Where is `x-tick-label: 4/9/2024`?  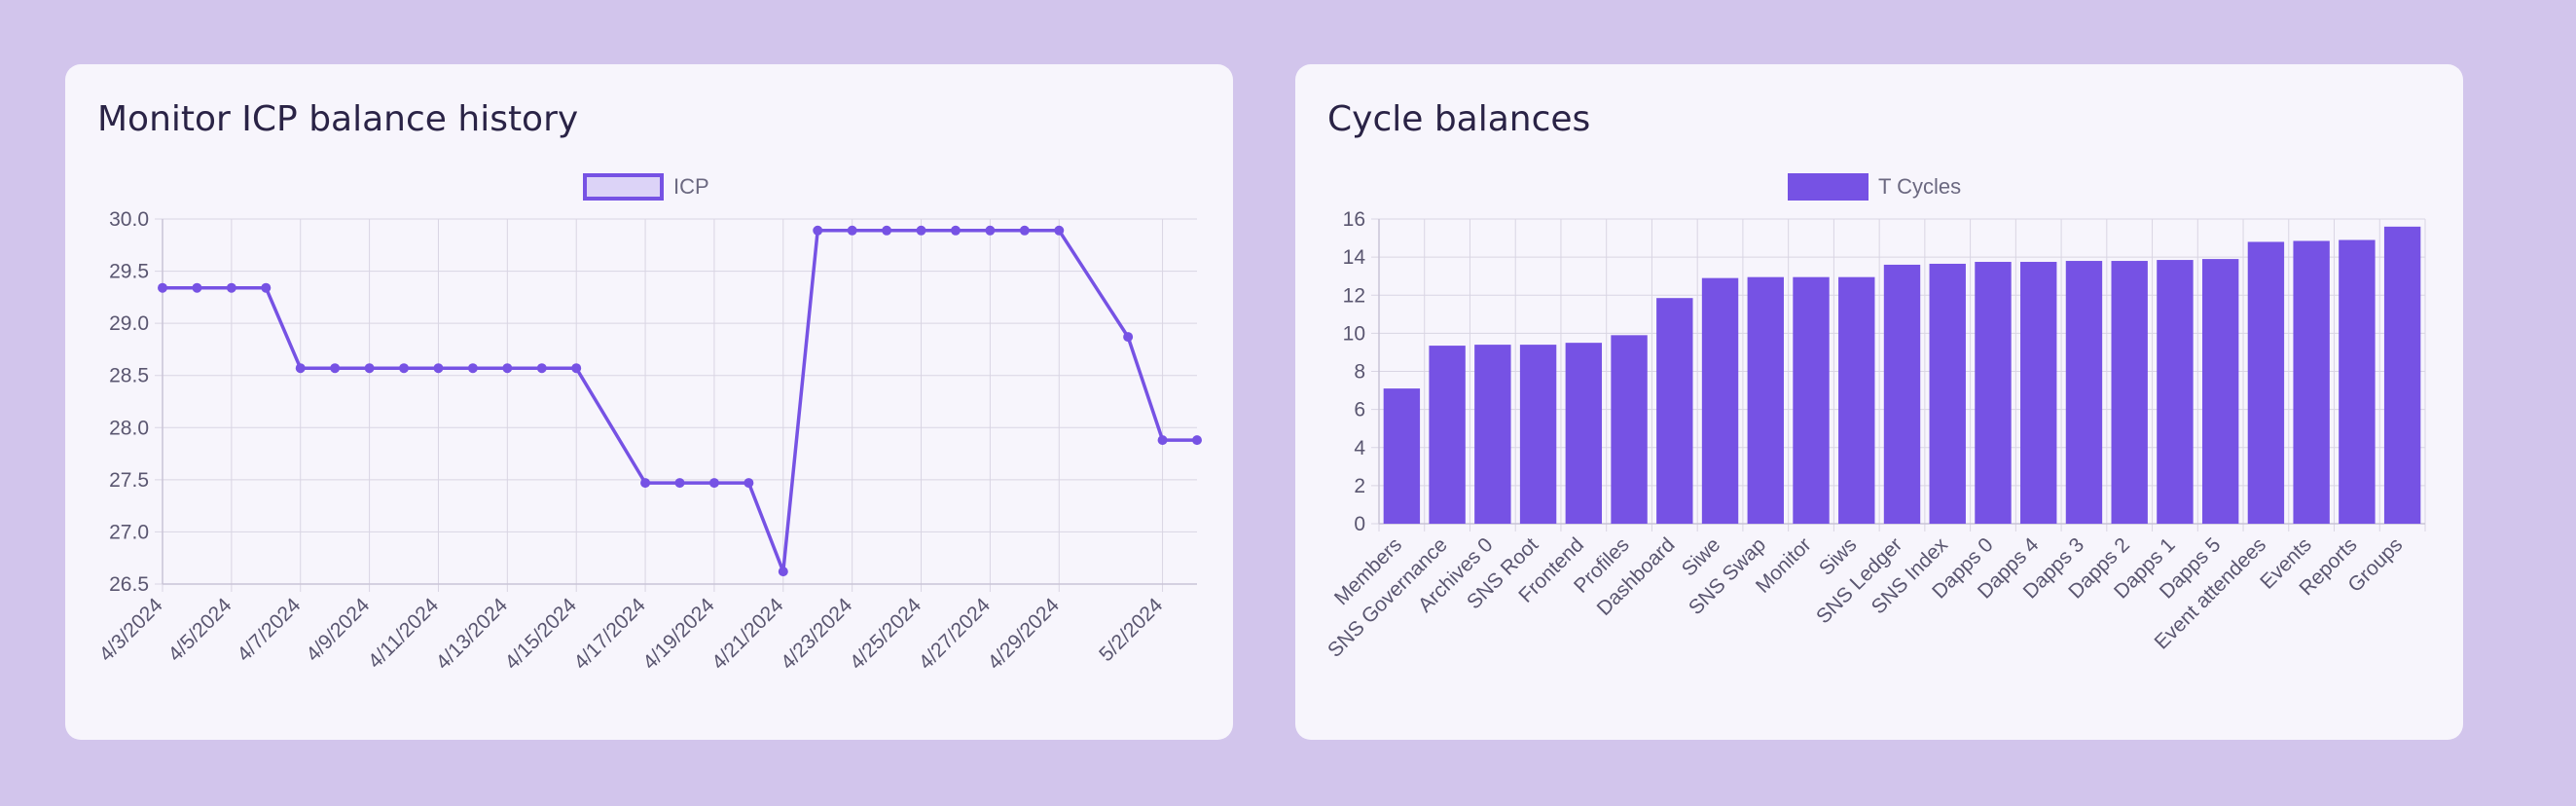 x-tick-label: 4/9/2024 is located at coordinates (338, 630).